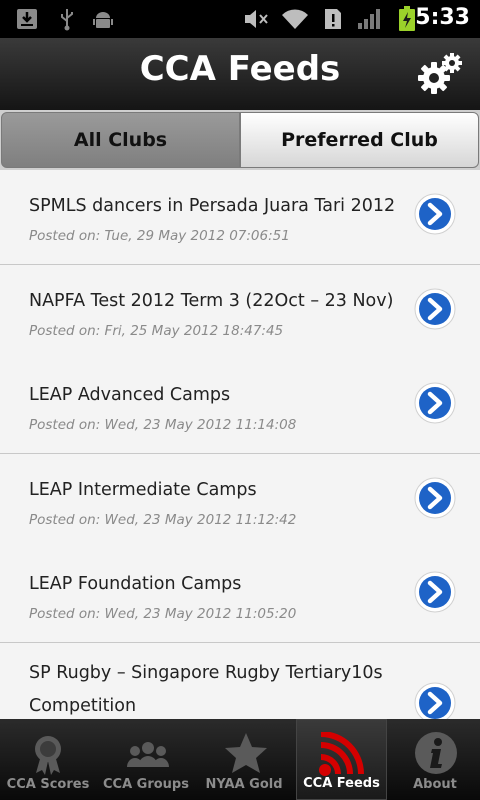 This screenshot has height=800, width=480. What do you see at coordinates (442, 17) in the screenshot?
I see `clock: 5:33` at bounding box center [442, 17].